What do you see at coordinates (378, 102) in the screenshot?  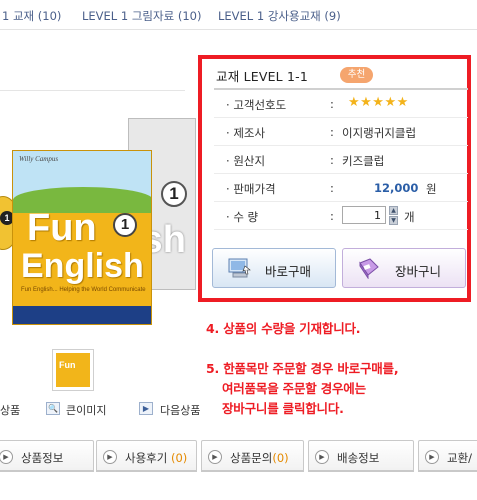 I see `rating-stars-icon: ★★★★★` at bounding box center [378, 102].